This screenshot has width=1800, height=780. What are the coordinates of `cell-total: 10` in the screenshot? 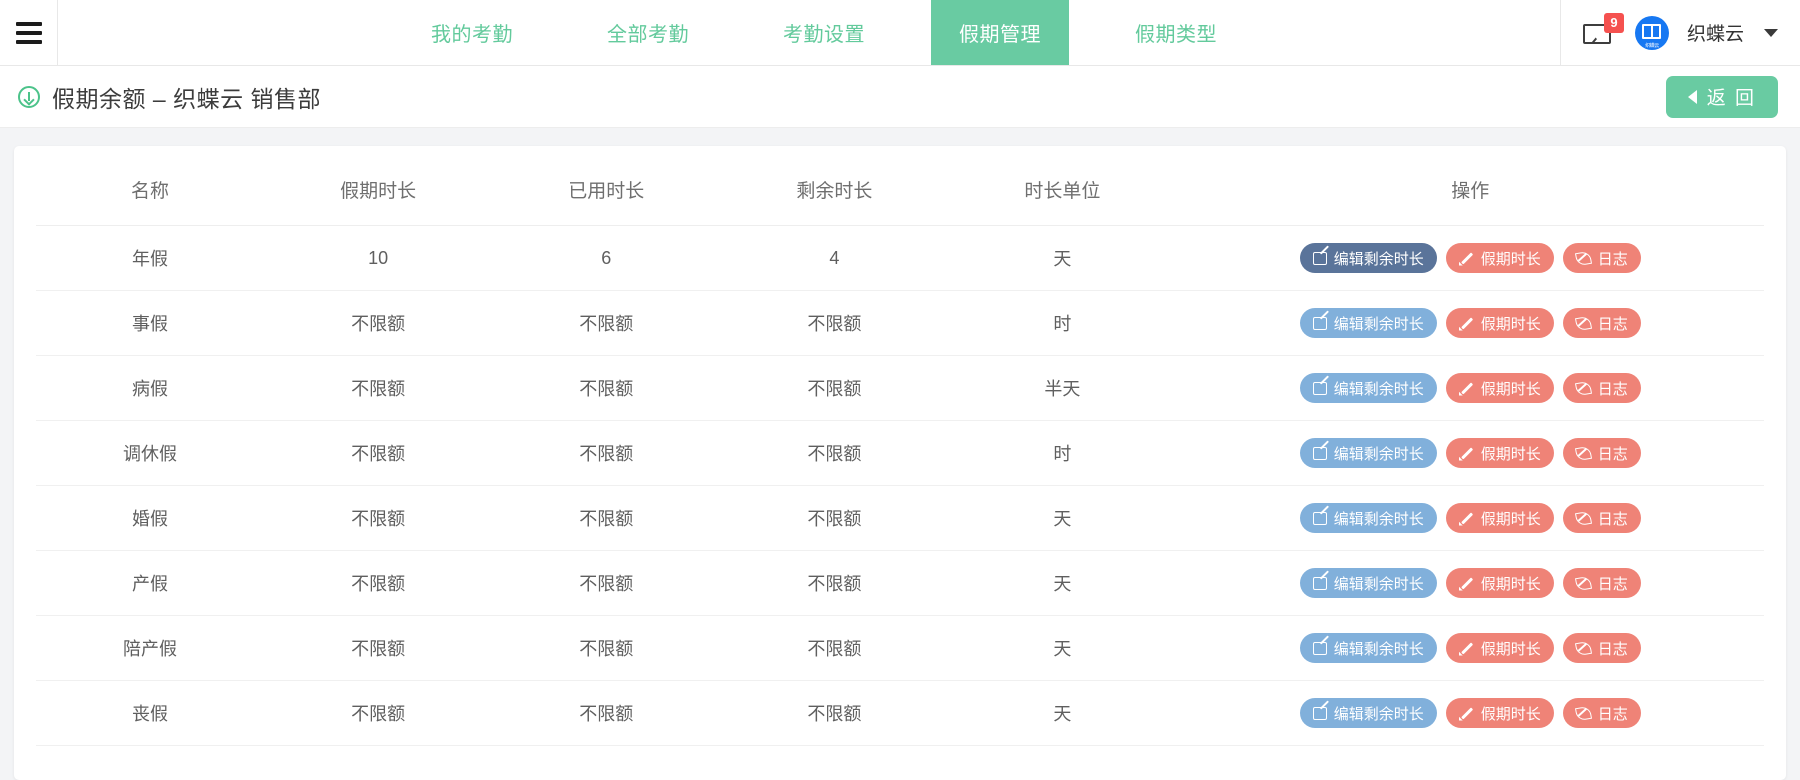 It's located at (378, 258).